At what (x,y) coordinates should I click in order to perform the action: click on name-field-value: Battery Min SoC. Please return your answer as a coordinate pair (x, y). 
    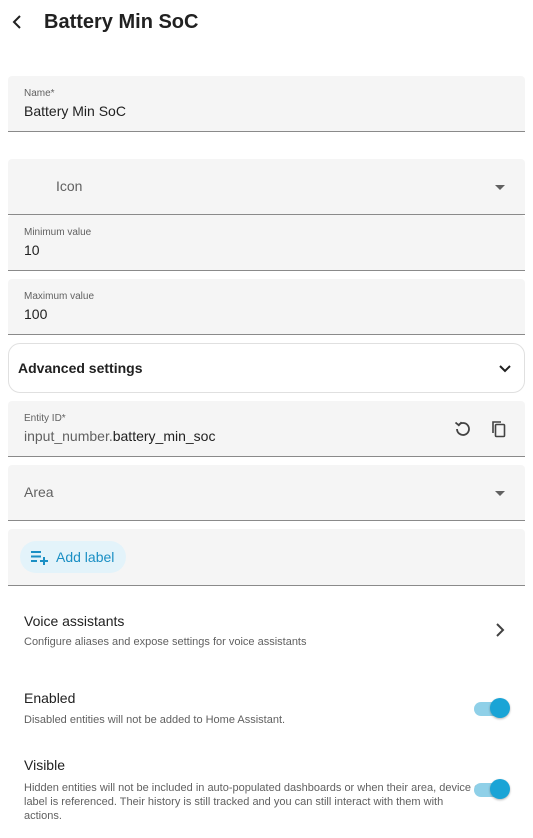
    Looking at the image, I should click on (75, 111).